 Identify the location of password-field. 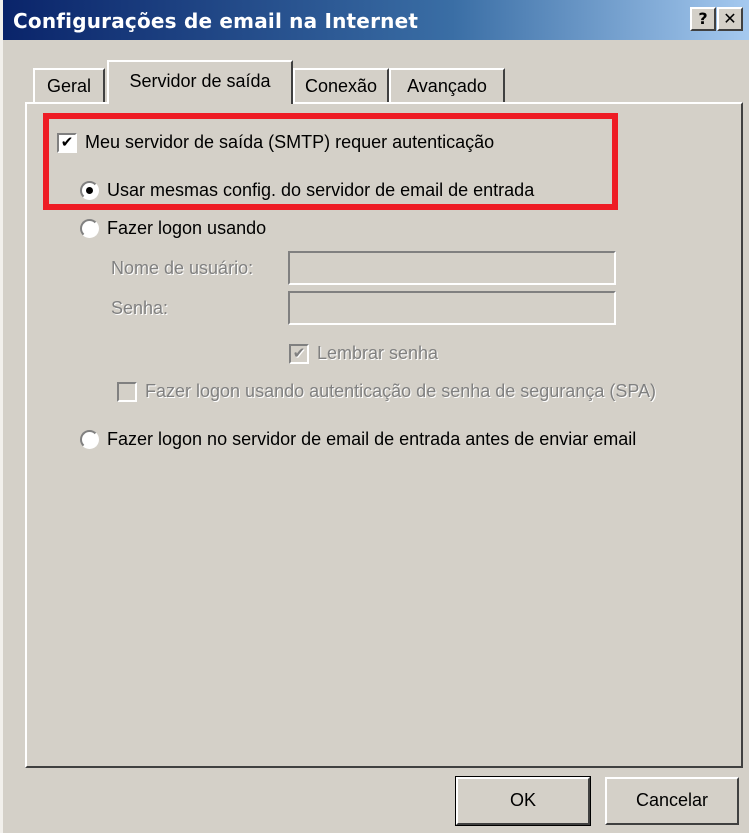
(452, 308).